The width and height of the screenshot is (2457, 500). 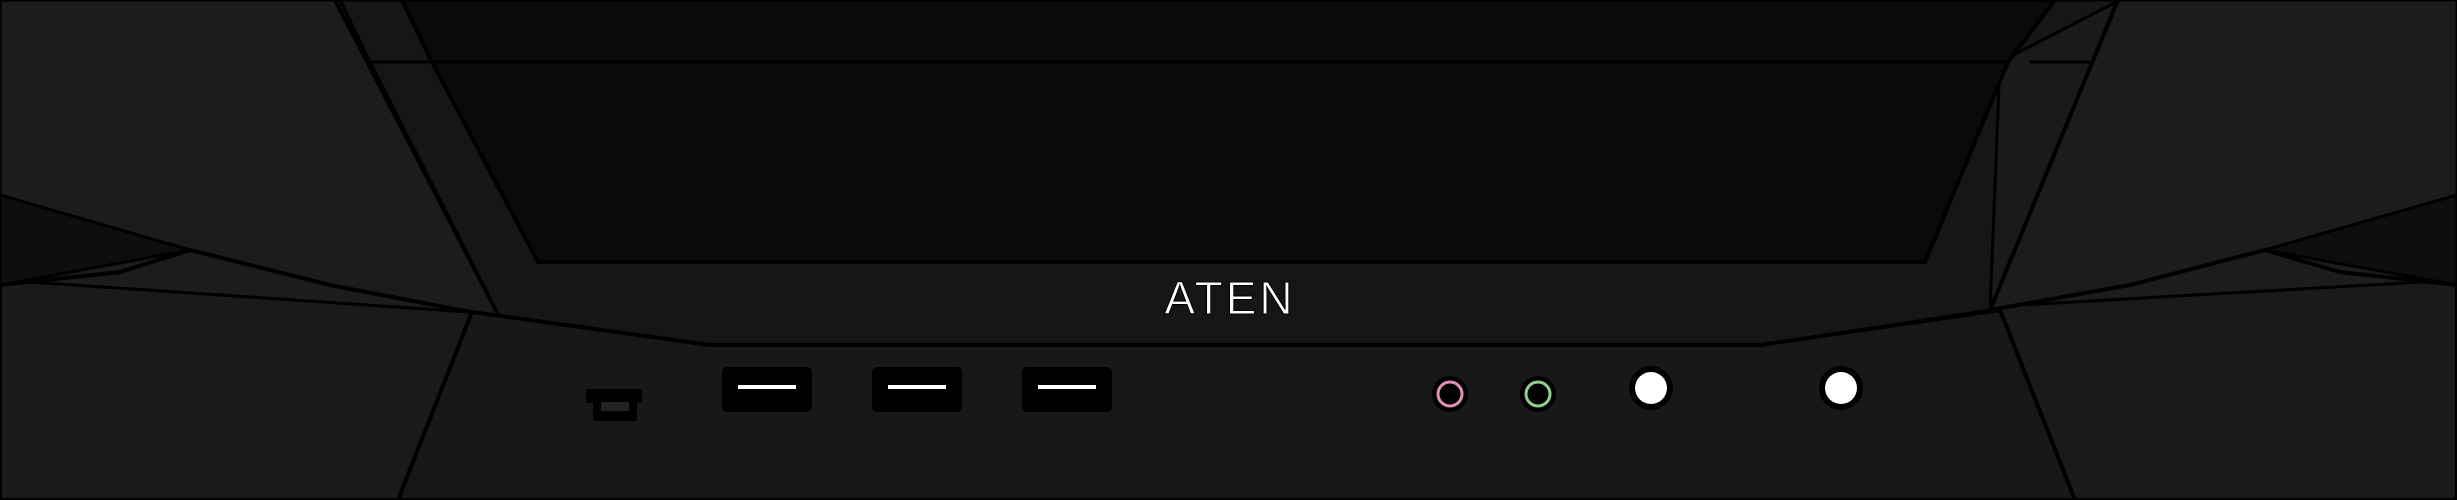 What do you see at coordinates (1651, 388) in the screenshot?
I see `left-round-button-icon` at bounding box center [1651, 388].